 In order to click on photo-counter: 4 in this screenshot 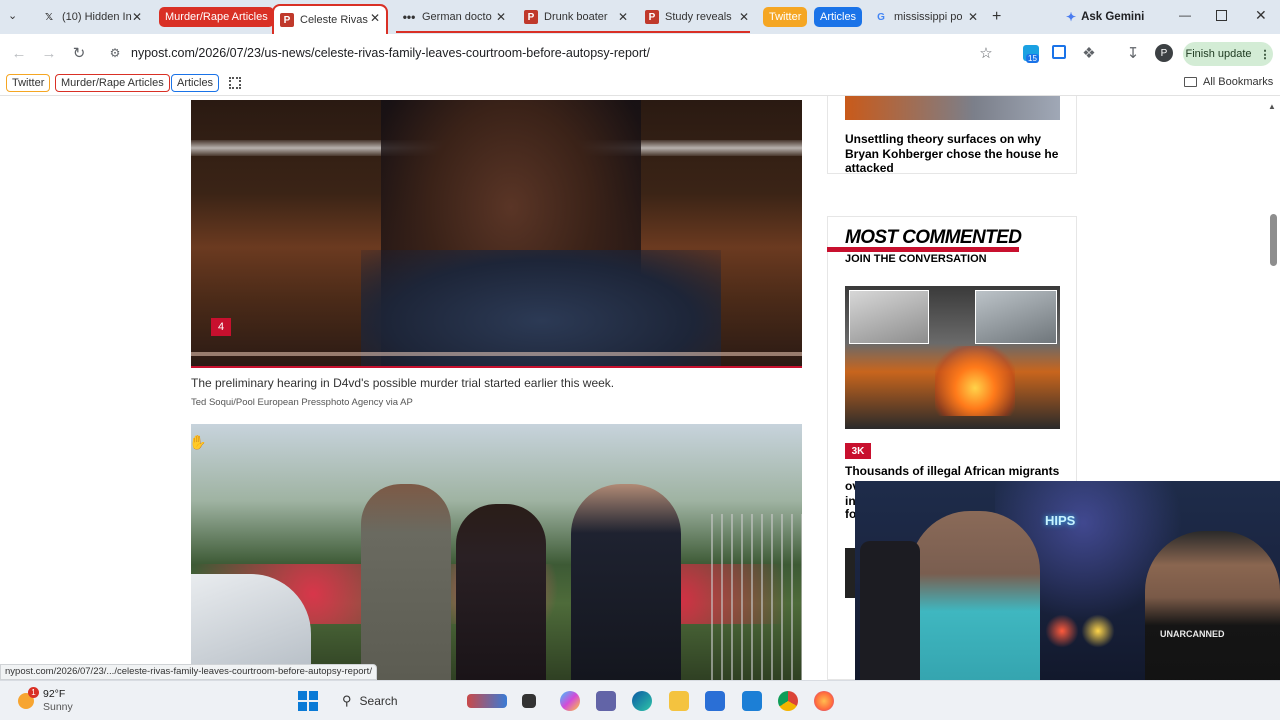, I will do `click(221, 327)`.